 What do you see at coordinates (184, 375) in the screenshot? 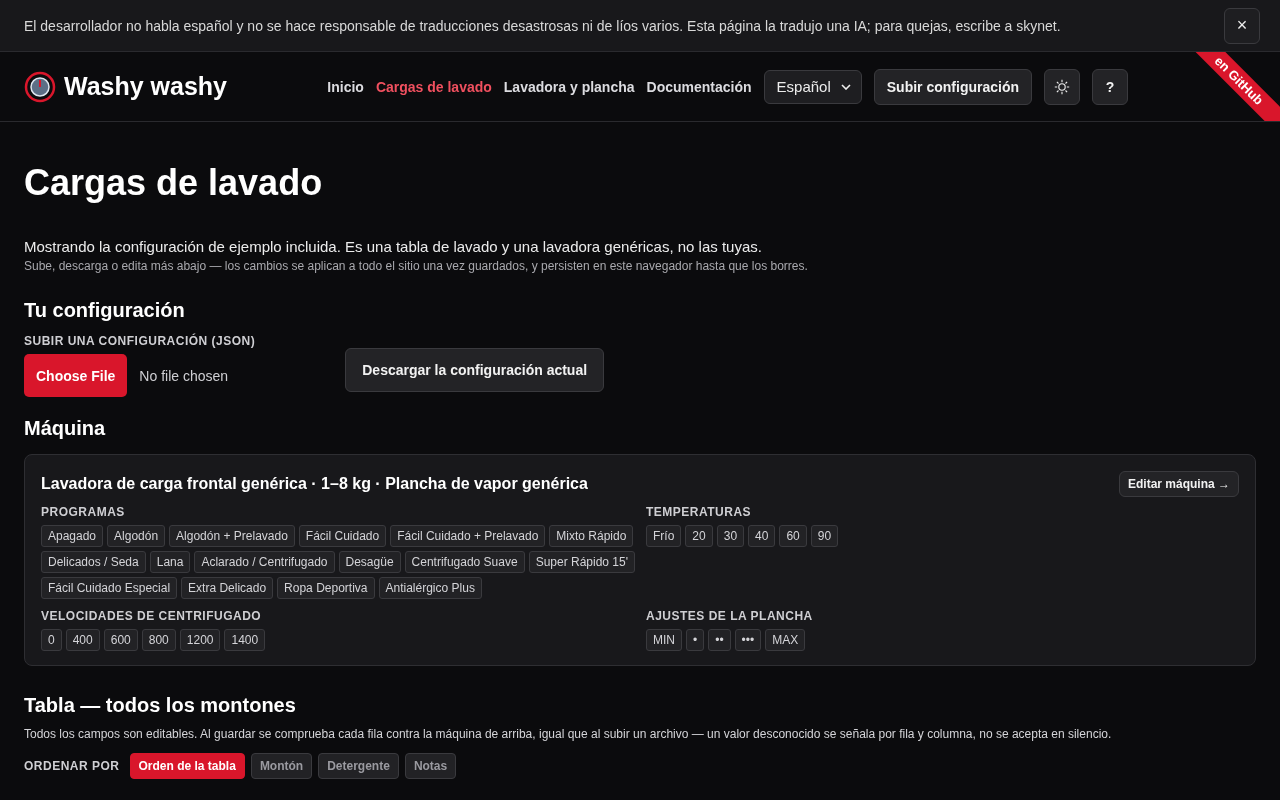
I see `file-status: No file chosen` at bounding box center [184, 375].